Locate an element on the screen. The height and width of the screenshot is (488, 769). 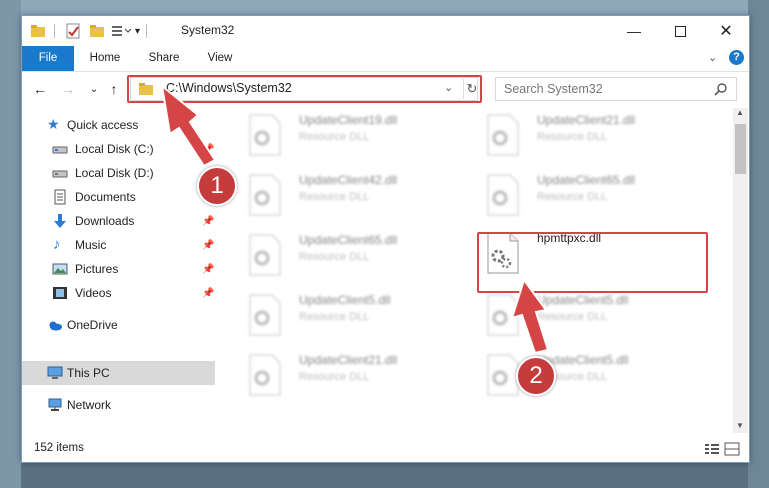
step-1-badge: 1 is located at coordinates (217, 186).